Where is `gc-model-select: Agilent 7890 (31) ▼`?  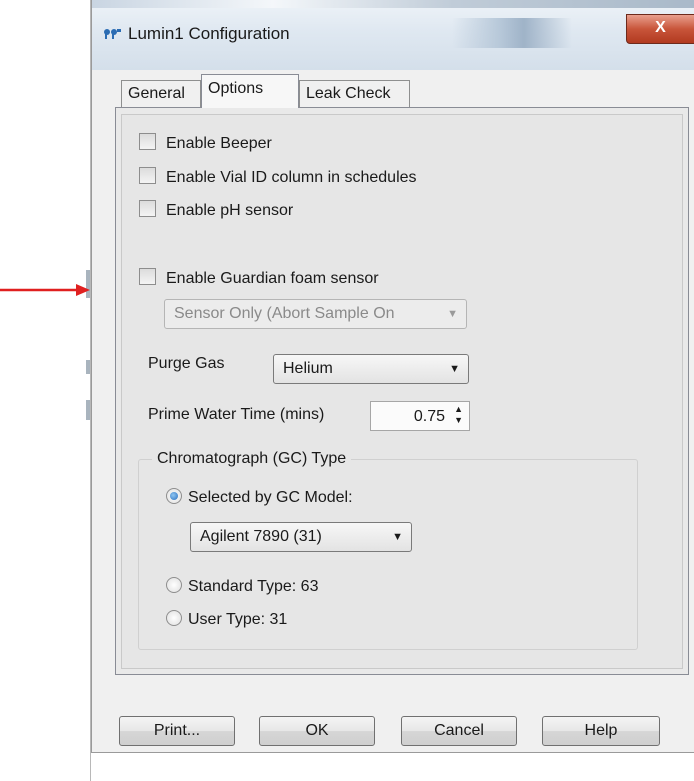
gc-model-select: Agilent 7890 (31) ▼ is located at coordinates (301, 537).